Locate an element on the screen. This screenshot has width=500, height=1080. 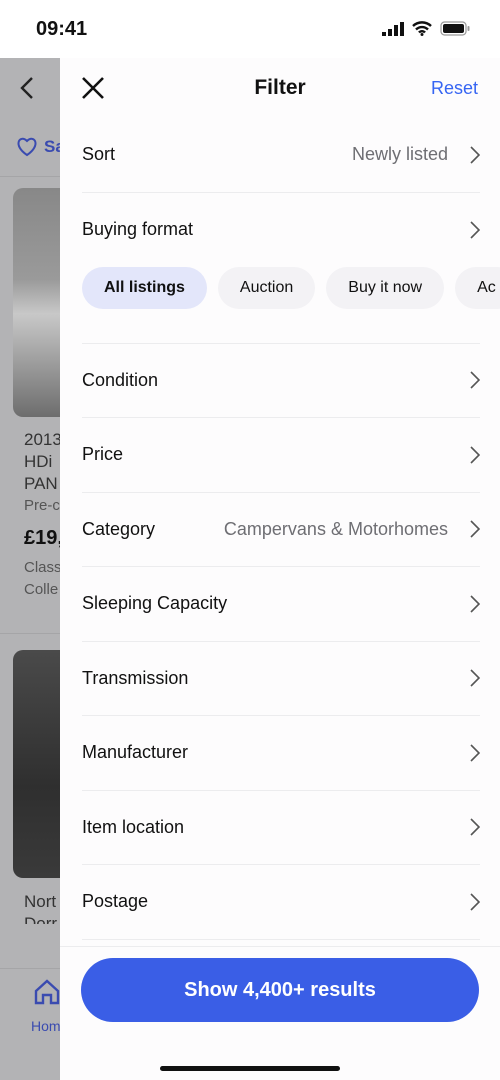
wifi-icon is located at coordinates (422, 28).